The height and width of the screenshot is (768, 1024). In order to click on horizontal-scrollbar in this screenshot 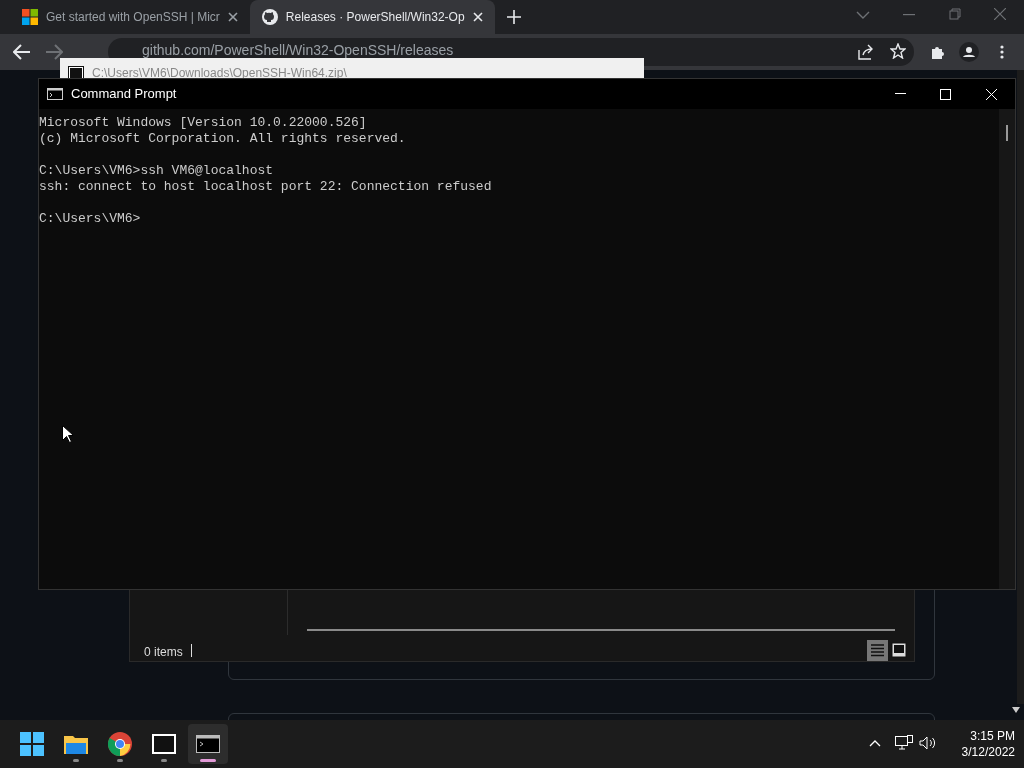, I will do `click(601, 630)`.